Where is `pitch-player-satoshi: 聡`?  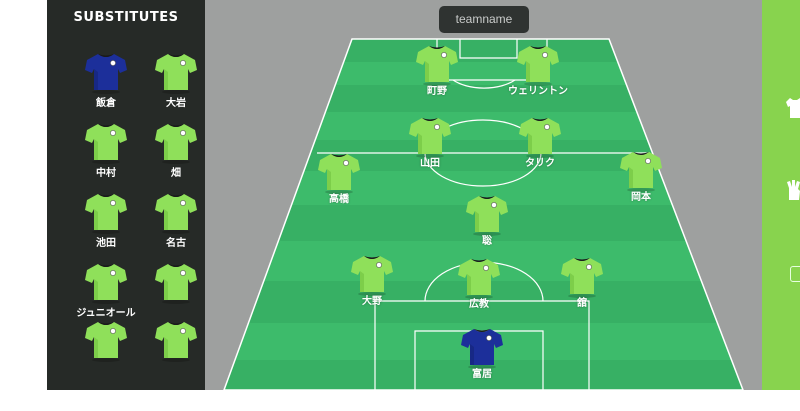 pitch-player-satoshi: 聡 is located at coordinates (487, 222).